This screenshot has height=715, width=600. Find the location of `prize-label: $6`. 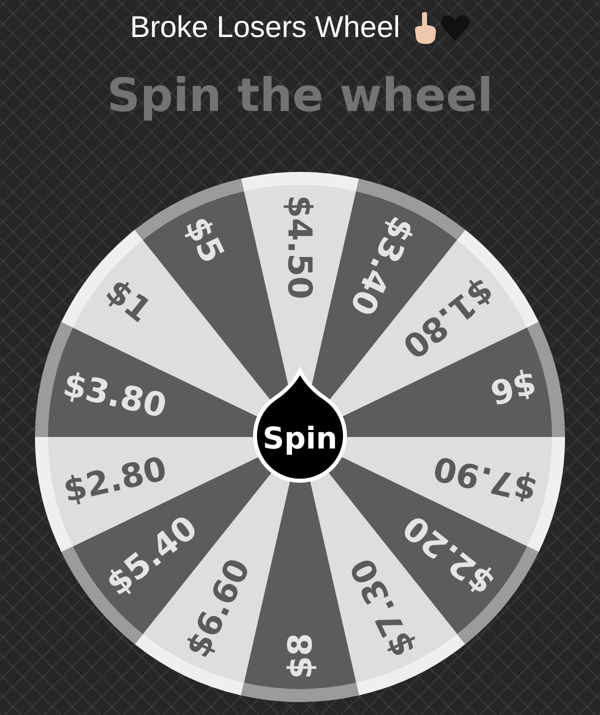

prize-label: $6 is located at coordinates (513, 388).